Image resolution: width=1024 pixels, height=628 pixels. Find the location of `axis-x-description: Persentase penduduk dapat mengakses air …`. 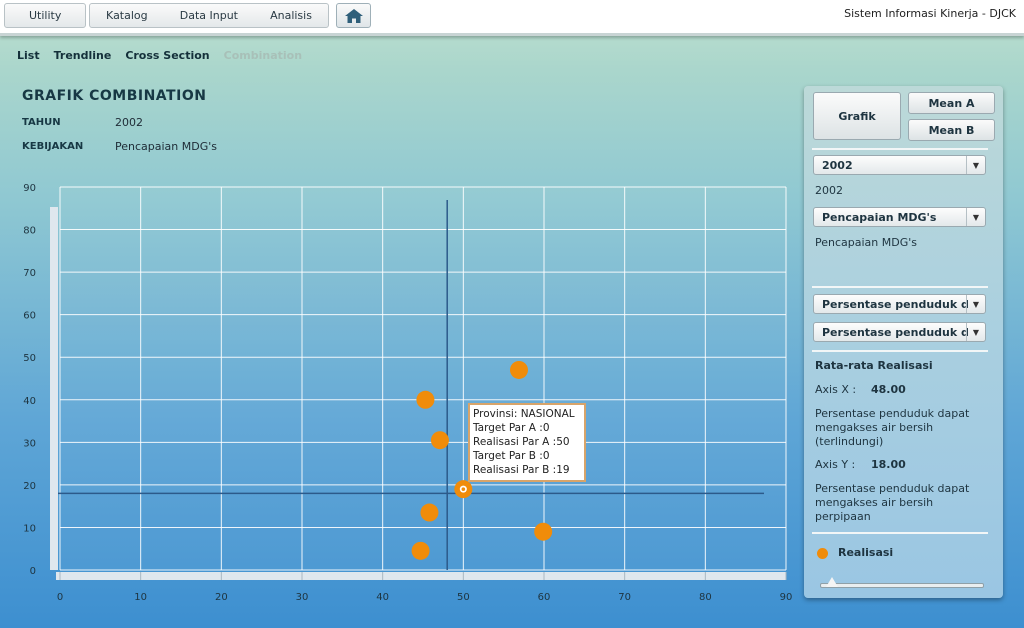

axis-x-description: Persentase penduduk dapat mengakses air … is located at coordinates (892, 427).